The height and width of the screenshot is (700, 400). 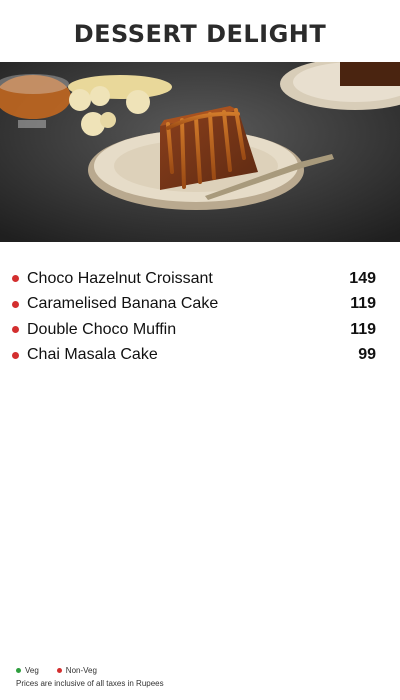 What do you see at coordinates (32, 670) in the screenshot?
I see `legend-veg-label: Veg` at bounding box center [32, 670].